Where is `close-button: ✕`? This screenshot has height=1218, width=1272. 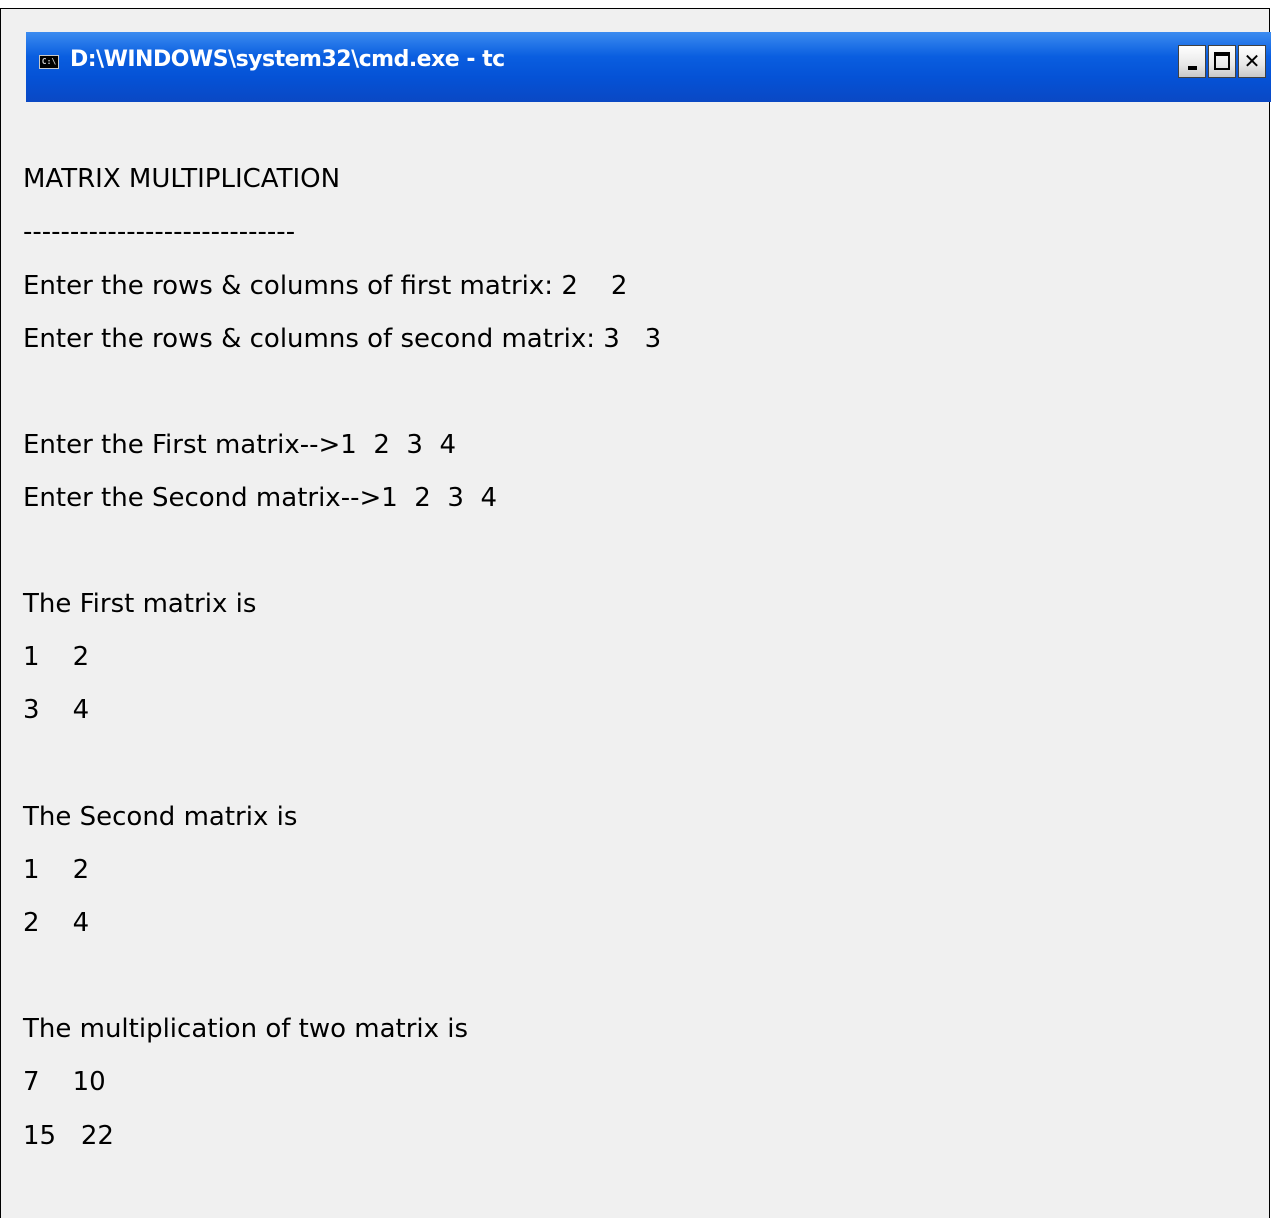 close-button: ✕ is located at coordinates (1252, 61).